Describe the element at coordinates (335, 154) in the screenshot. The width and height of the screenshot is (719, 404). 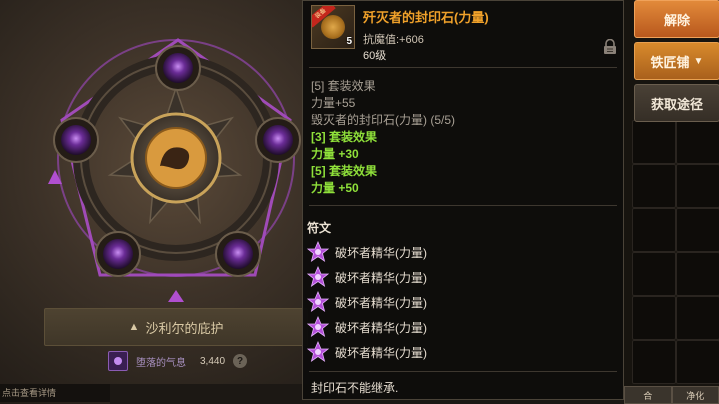
I see `set-effect-line: 力量 +30` at that location.